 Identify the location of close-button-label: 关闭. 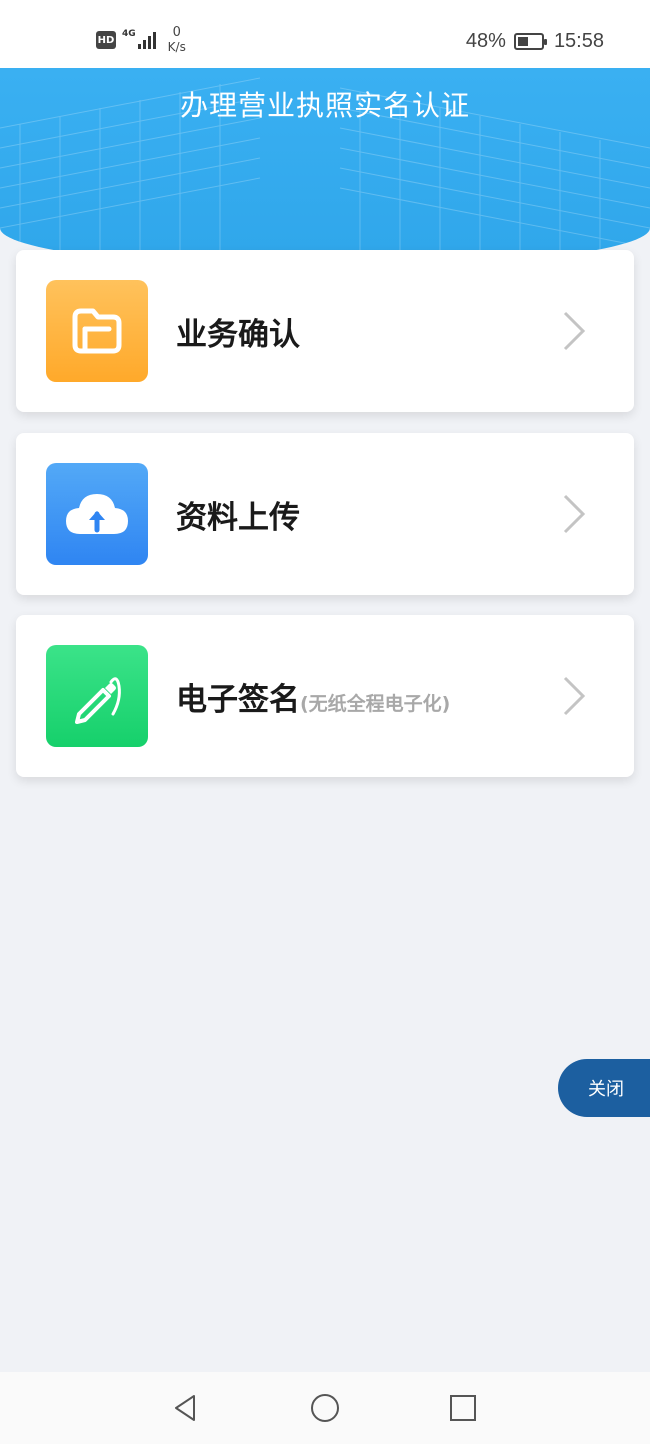
(606, 1089).